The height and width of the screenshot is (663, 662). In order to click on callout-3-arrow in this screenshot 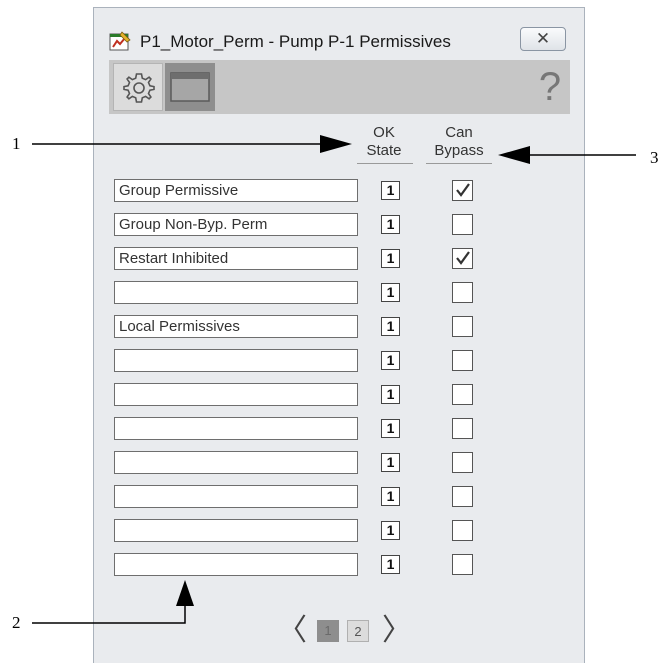, I will do `click(567, 155)`.